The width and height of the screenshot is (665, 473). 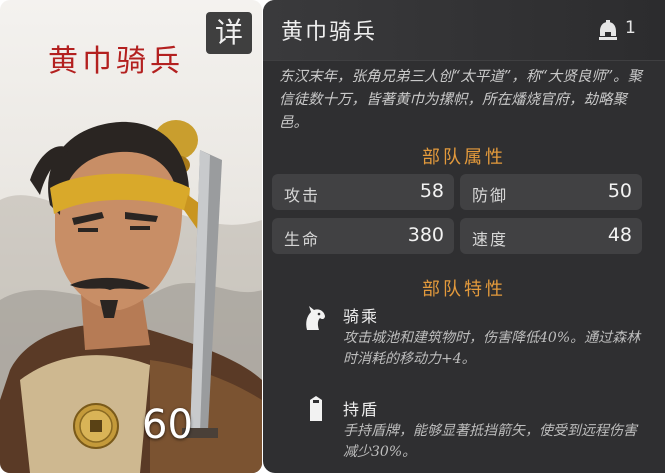 What do you see at coordinates (492, 348) in the screenshot?
I see `trait-description: 攻击城池和建筑物时，伤害降低40%。通过森林时消耗的移动力+4。` at bounding box center [492, 348].